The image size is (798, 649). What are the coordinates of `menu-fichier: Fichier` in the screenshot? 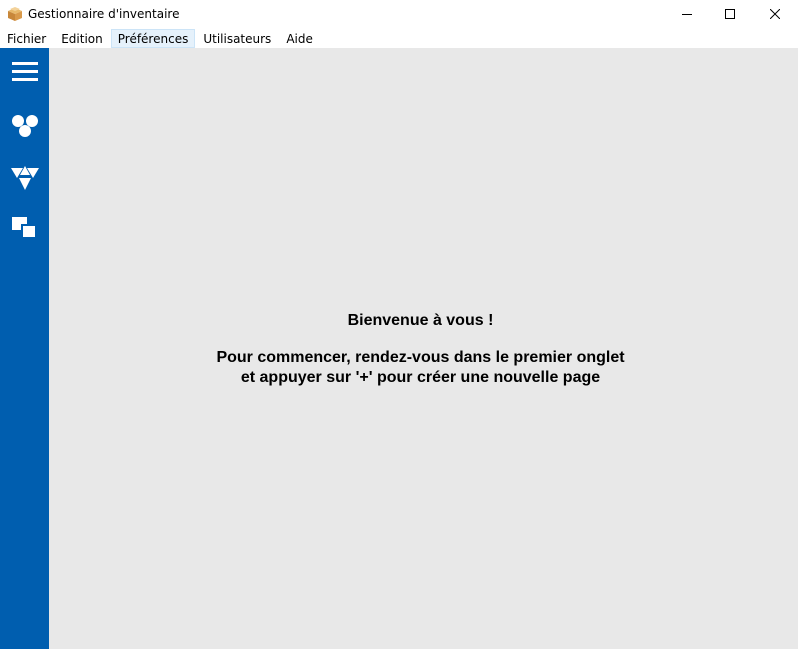 It's located at (26, 38).